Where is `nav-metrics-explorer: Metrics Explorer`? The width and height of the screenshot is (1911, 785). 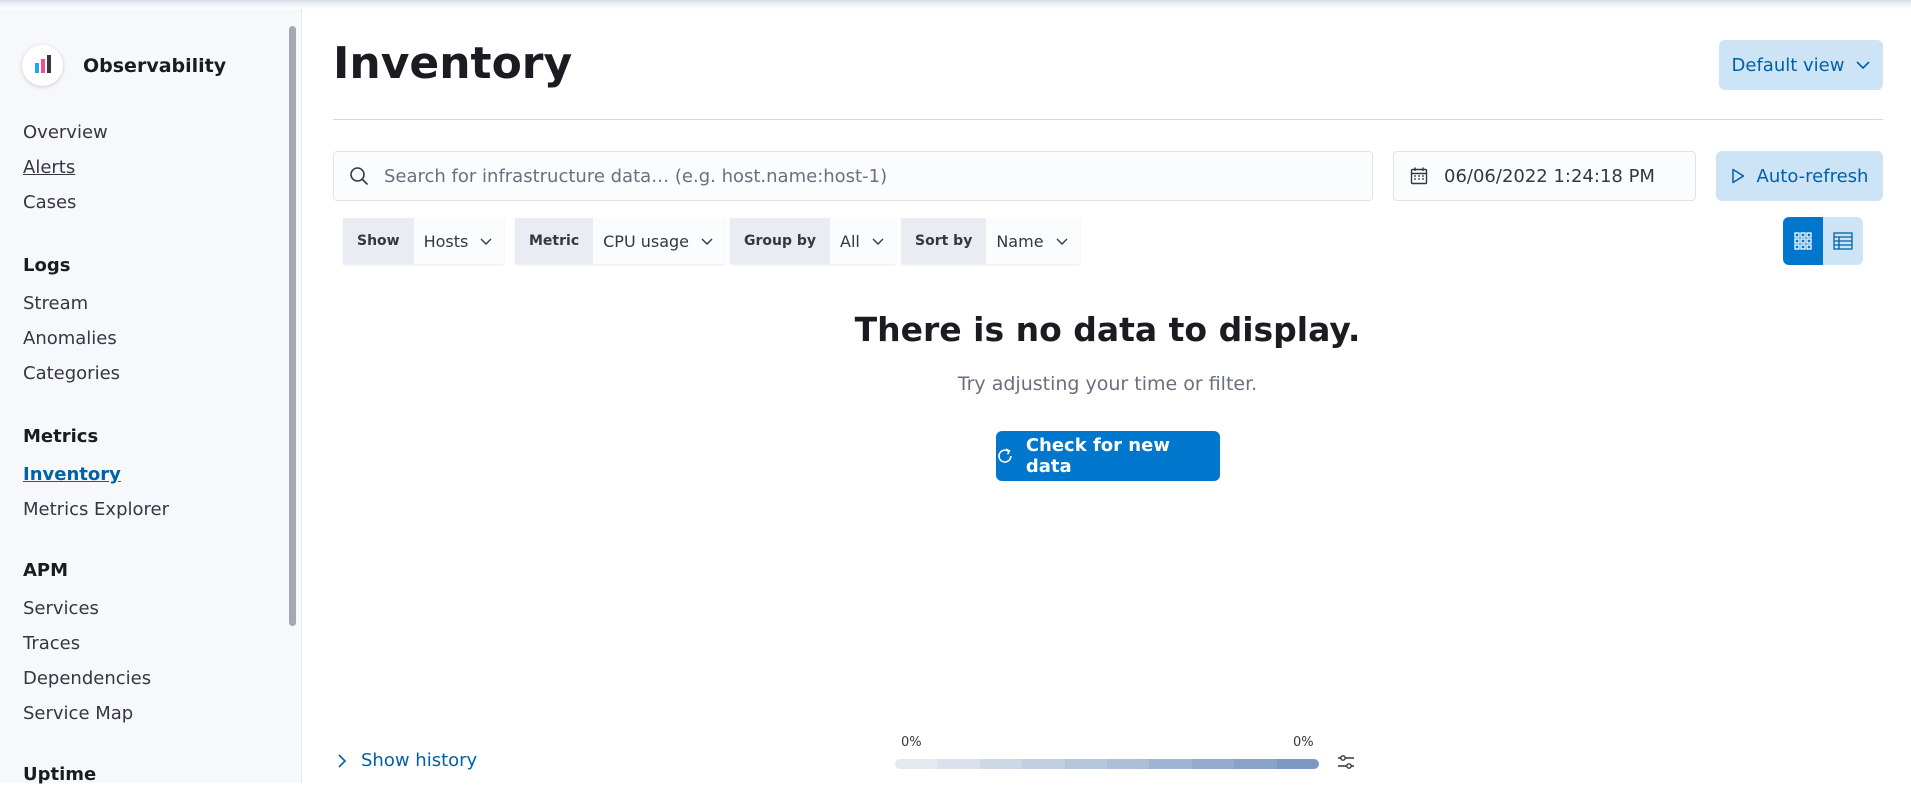 nav-metrics-explorer: Metrics Explorer is located at coordinates (96, 509).